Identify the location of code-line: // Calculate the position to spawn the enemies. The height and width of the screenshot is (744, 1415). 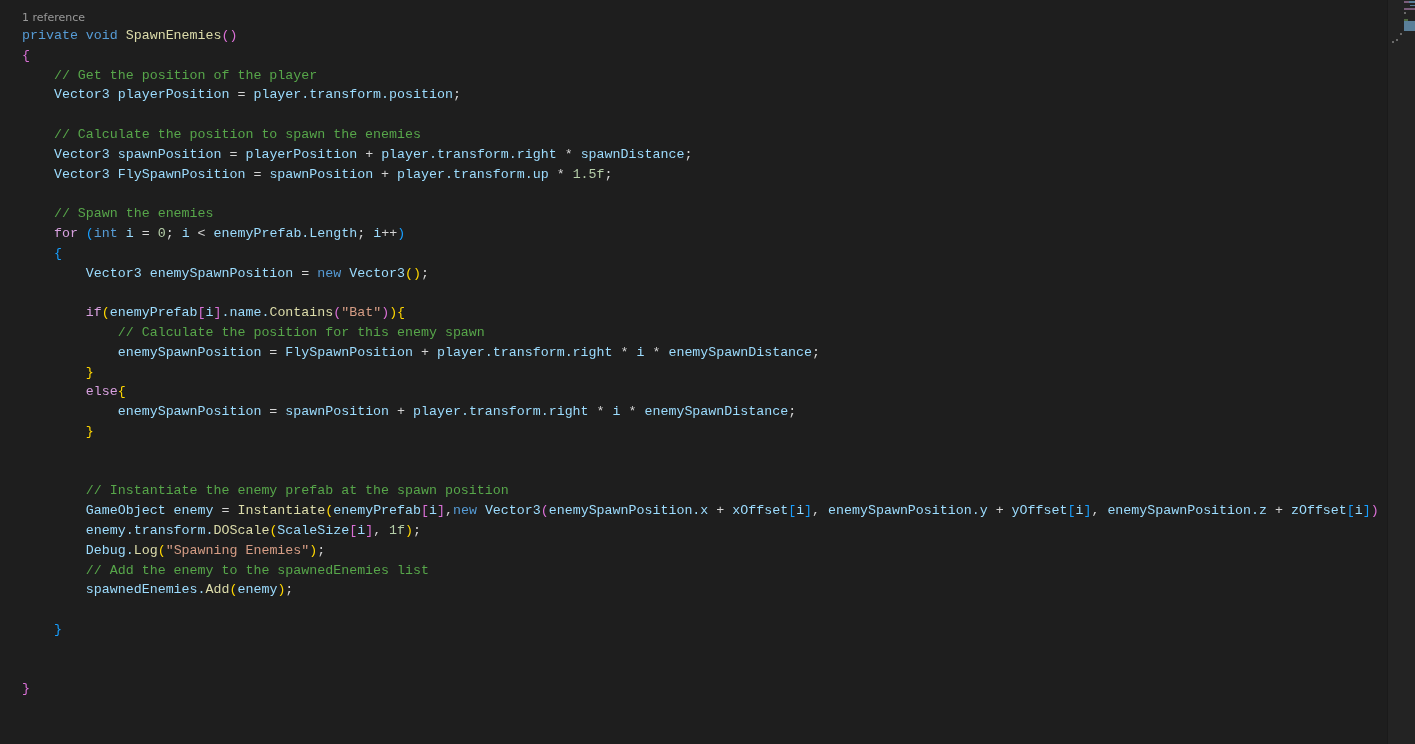
(236, 135).